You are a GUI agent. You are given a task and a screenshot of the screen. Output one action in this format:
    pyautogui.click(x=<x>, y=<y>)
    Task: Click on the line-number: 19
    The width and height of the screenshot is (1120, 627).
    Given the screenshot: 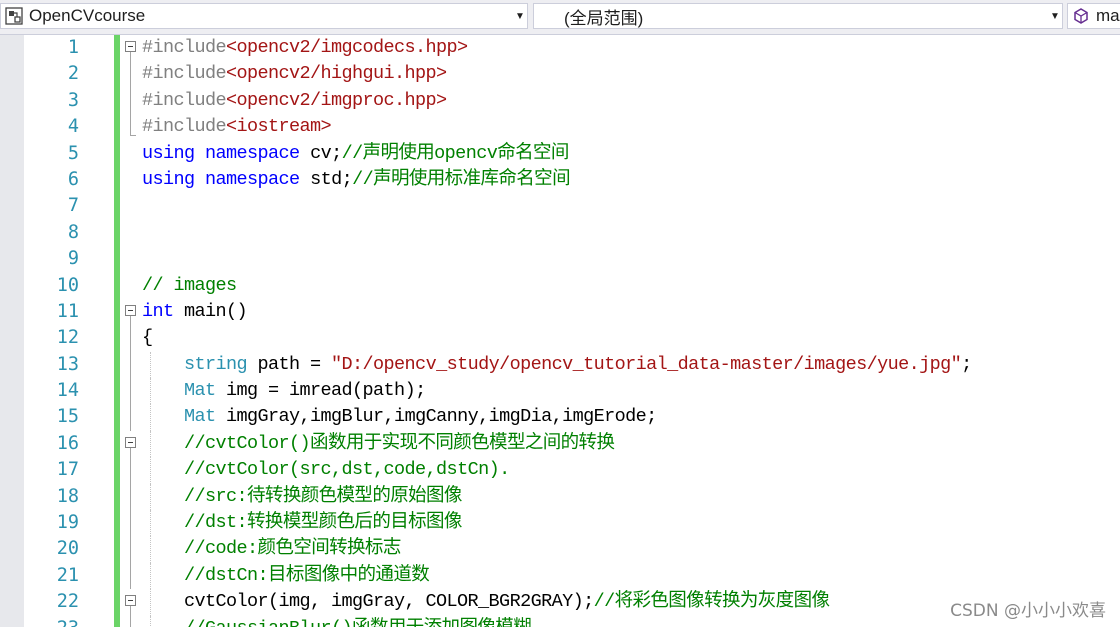 What is the action you would take?
    pyautogui.click(x=67, y=523)
    